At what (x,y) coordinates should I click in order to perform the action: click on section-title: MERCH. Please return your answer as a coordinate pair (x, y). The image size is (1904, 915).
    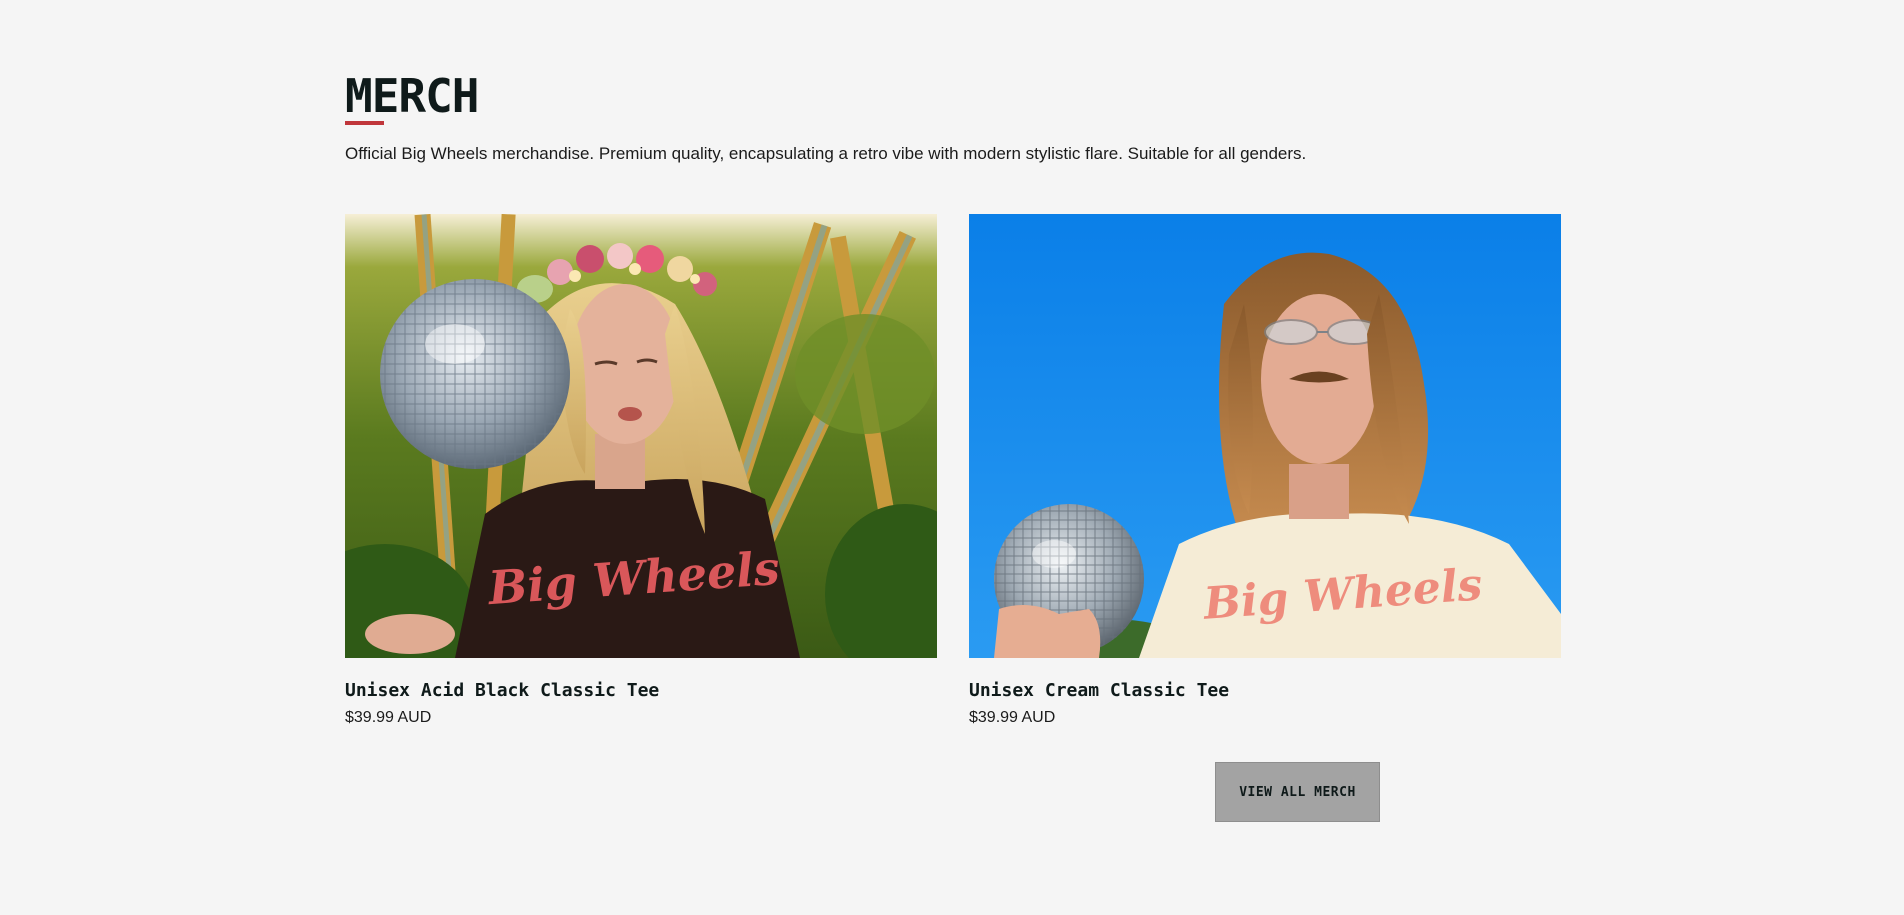
    Looking at the image, I should click on (412, 96).